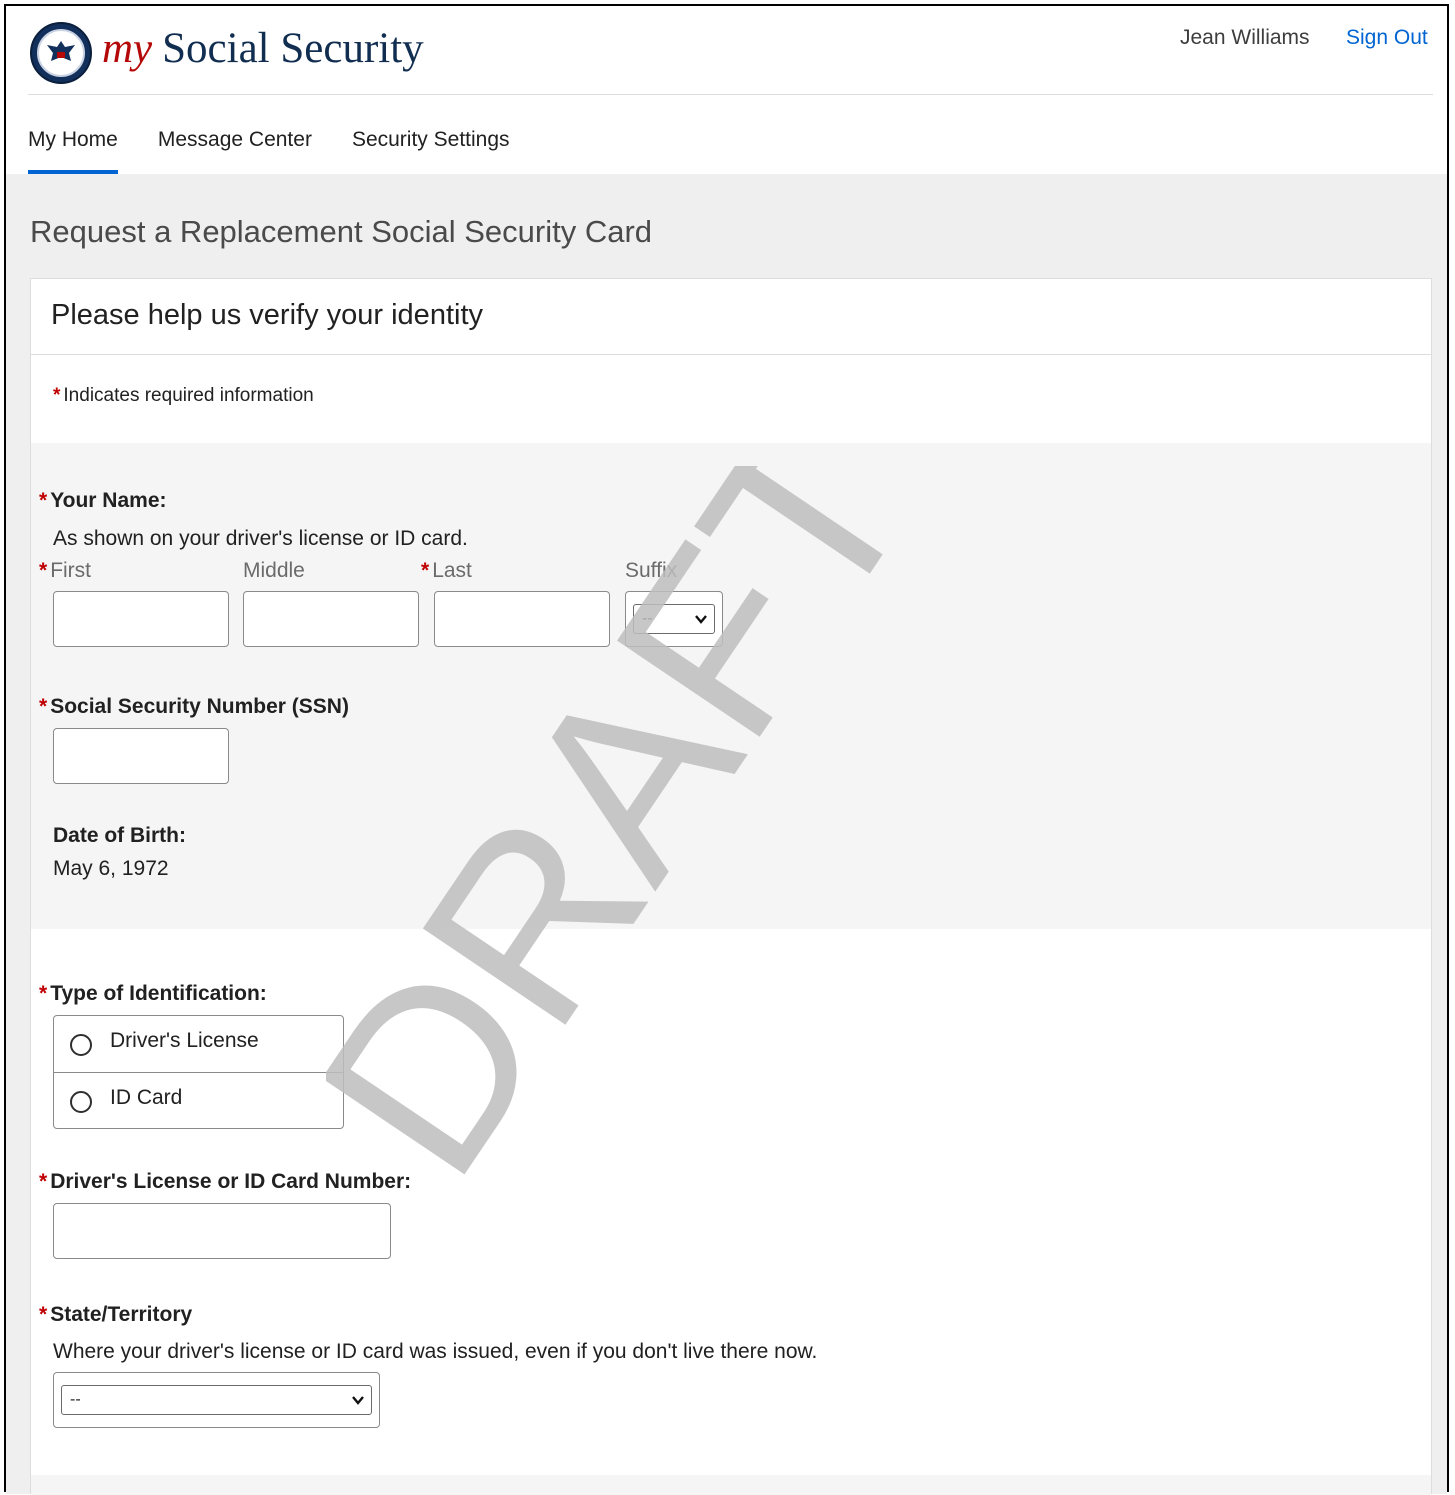  Describe the element at coordinates (1245, 37) in the screenshot. I see `user-name: Jean Williams` at that location.